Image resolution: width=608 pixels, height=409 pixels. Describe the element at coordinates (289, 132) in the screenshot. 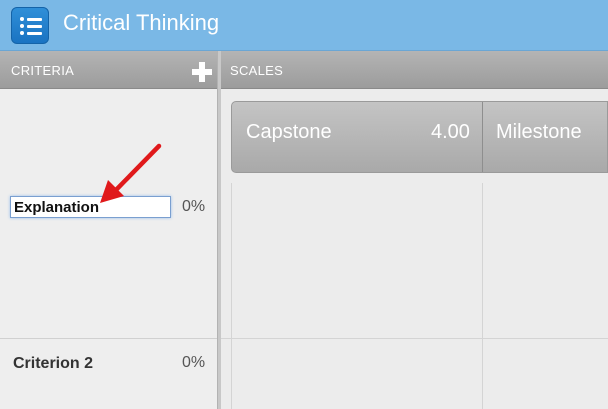

I see `scale-name: Capstone` at that location.